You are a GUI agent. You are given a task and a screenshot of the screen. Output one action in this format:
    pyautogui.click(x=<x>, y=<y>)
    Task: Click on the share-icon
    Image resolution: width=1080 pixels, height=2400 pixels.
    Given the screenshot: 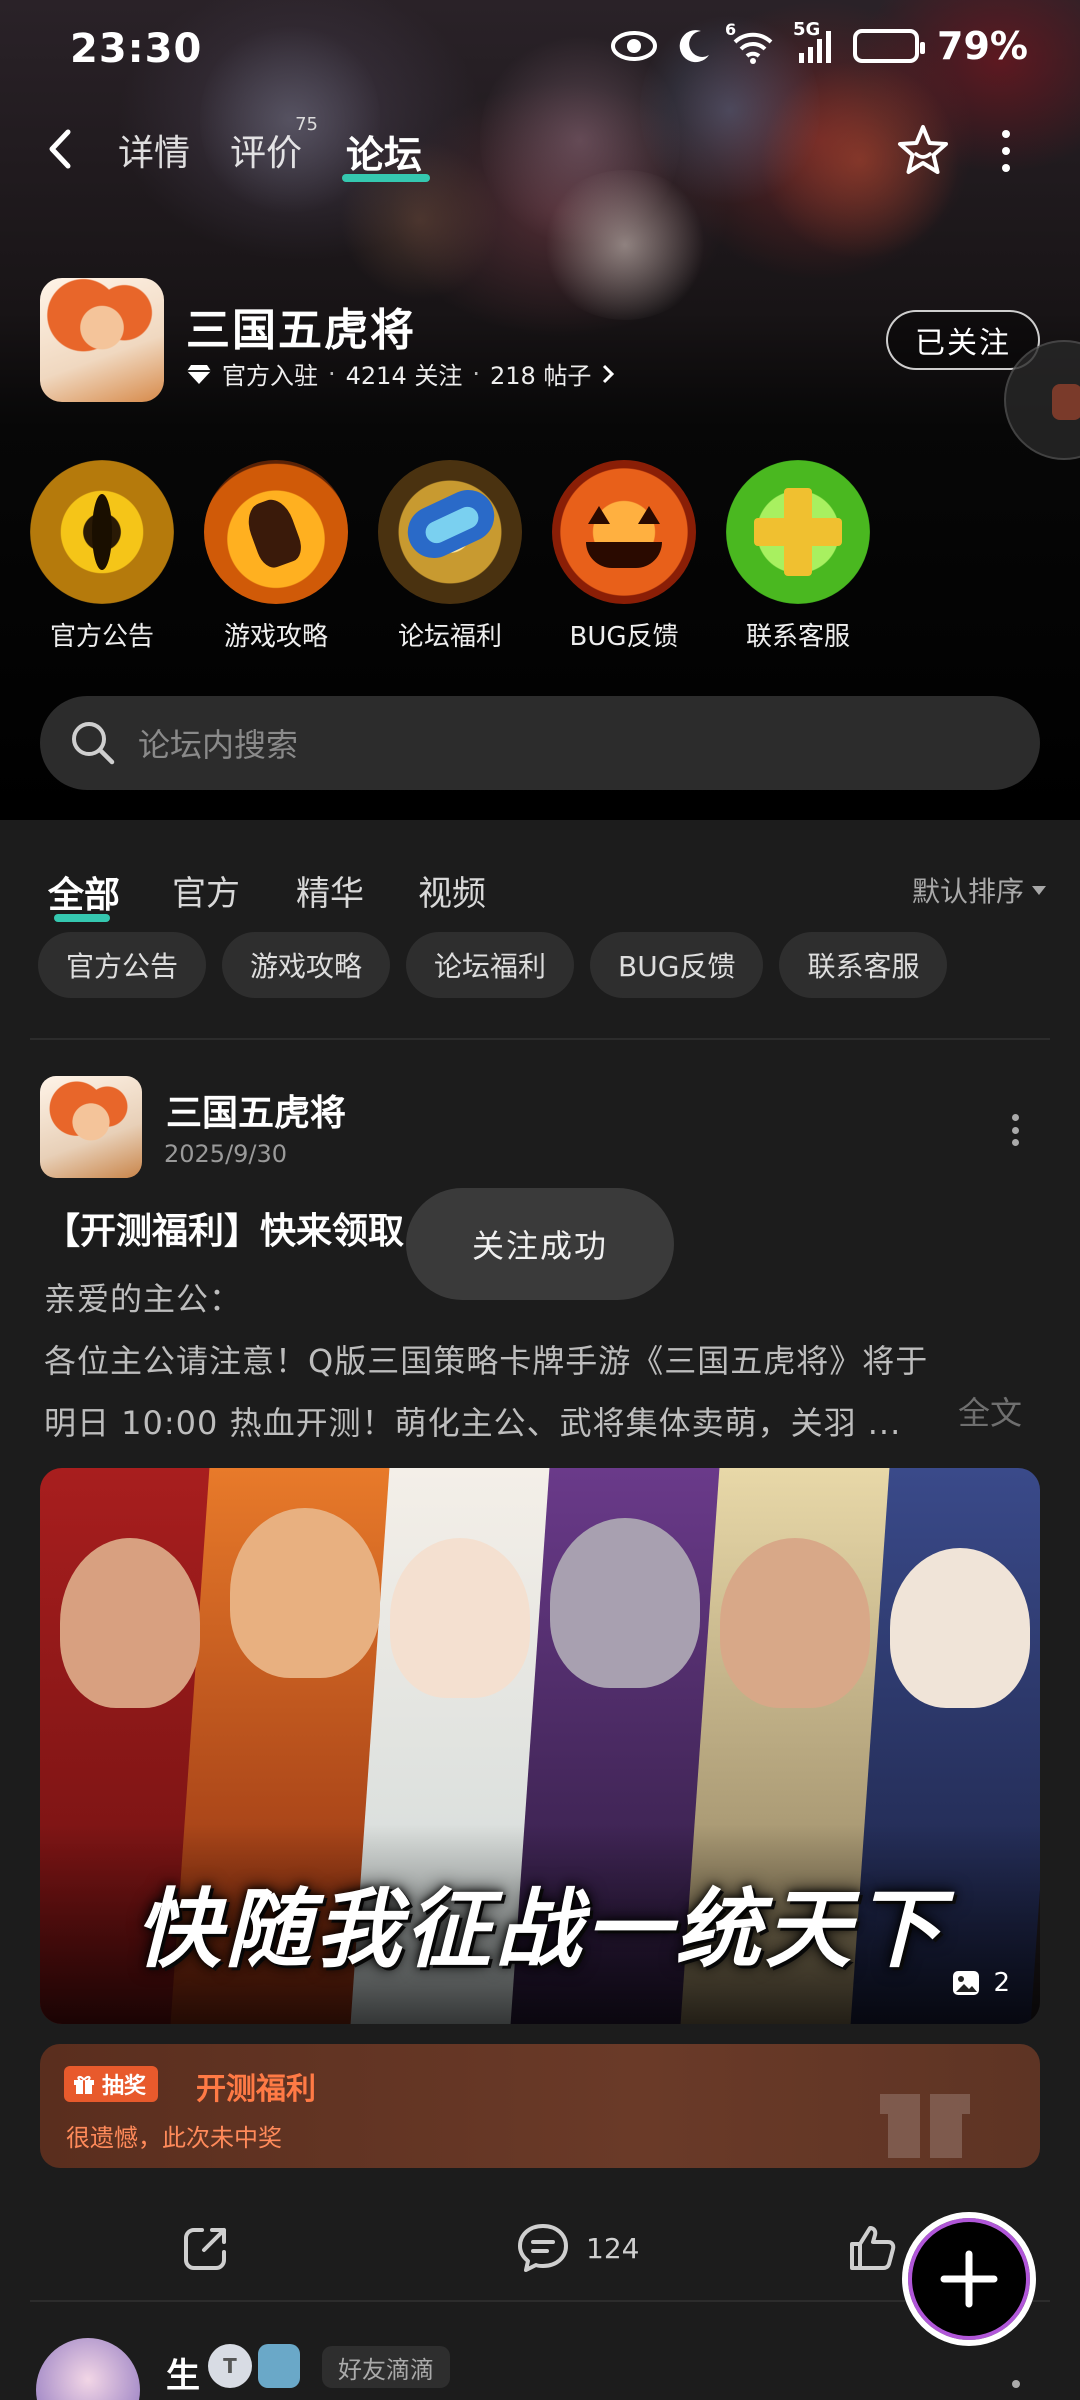 What is the action you would take?
    pyautogui.click(x=205, y=2249)
    